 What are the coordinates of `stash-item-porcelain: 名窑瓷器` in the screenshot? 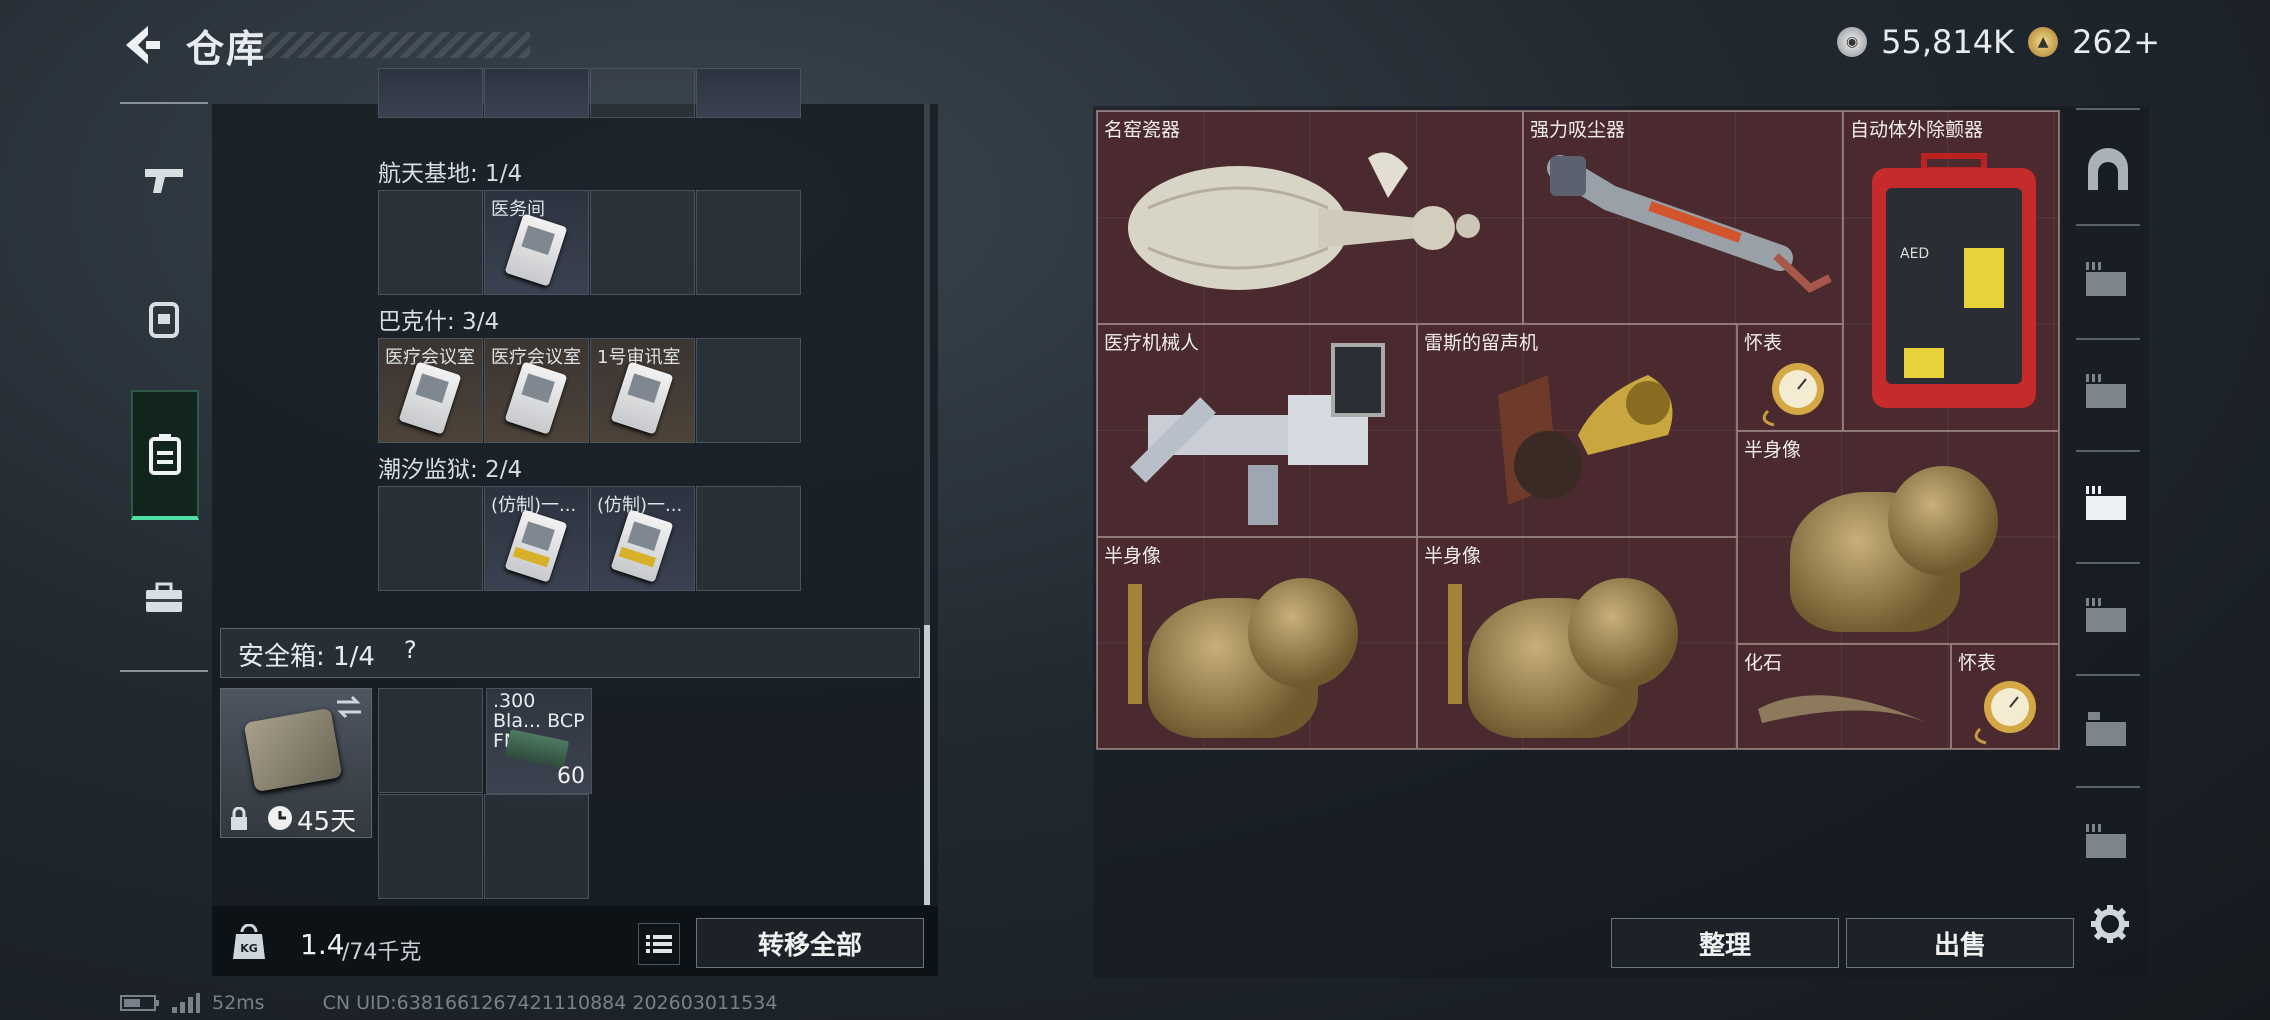 It's located at (1310, 217).